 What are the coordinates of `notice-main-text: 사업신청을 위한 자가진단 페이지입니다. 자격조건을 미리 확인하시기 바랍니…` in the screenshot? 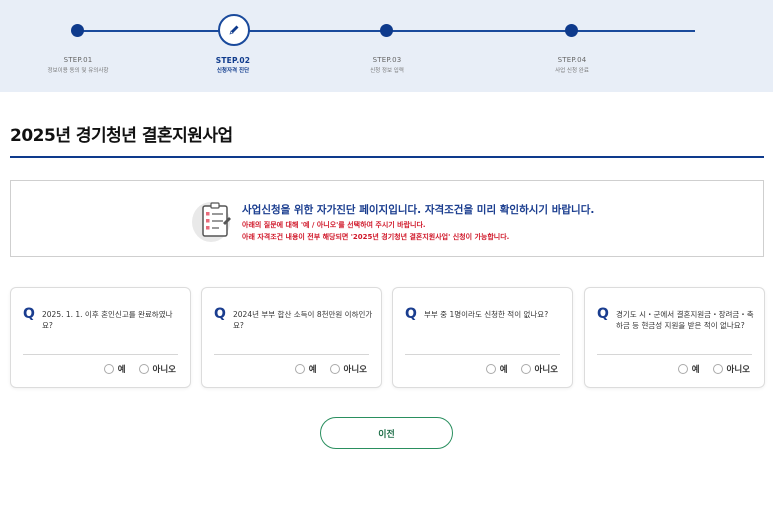 It's located at (418, 210).